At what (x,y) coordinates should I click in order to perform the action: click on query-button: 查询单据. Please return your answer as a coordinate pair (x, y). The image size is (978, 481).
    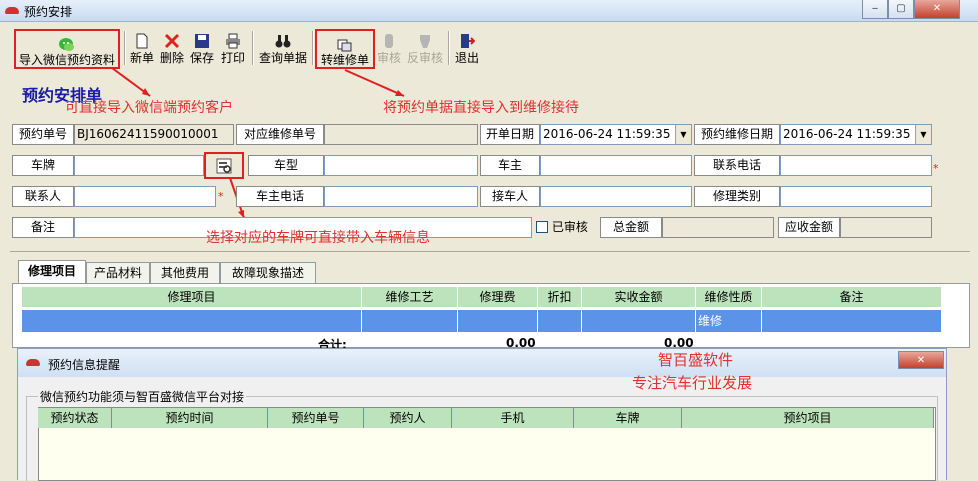
    Looking at the image, I should click on (283, 48).